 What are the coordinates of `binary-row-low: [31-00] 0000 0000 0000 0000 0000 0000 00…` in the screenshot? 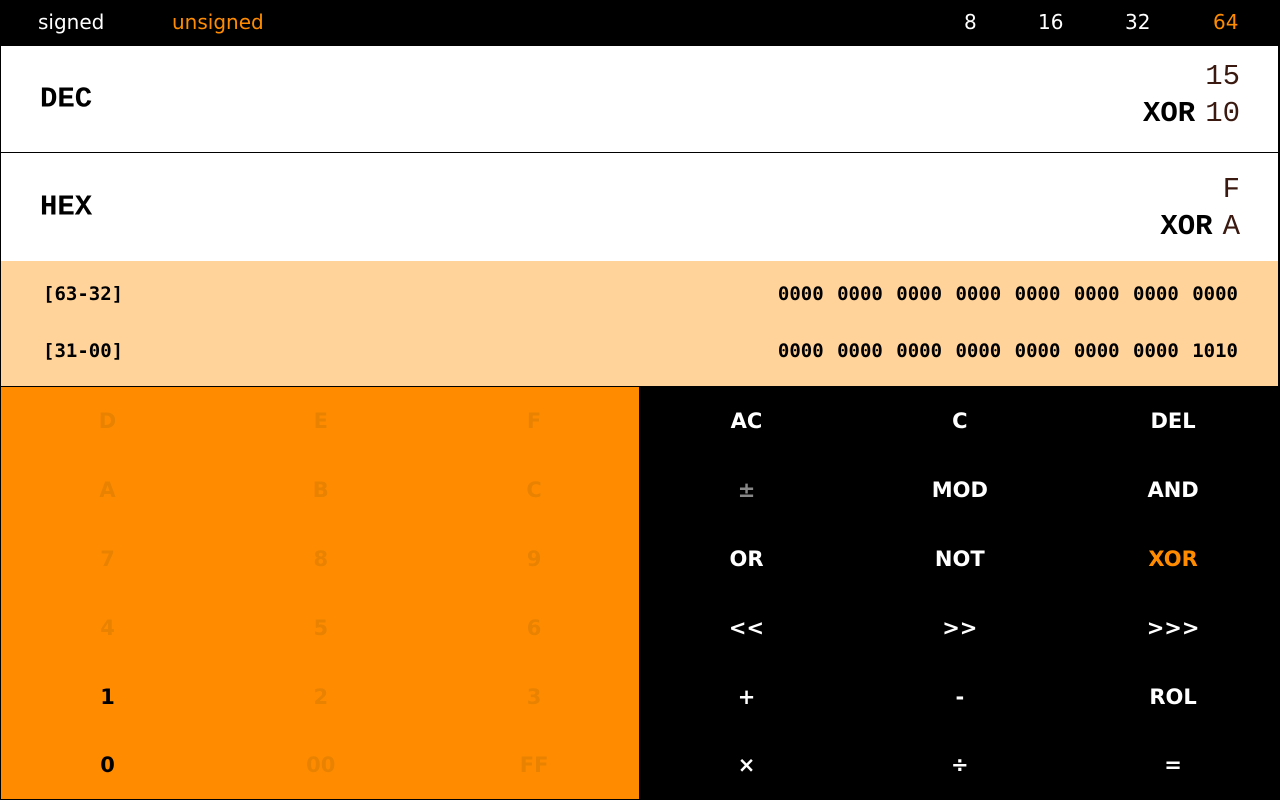 It's located at (640, 352).